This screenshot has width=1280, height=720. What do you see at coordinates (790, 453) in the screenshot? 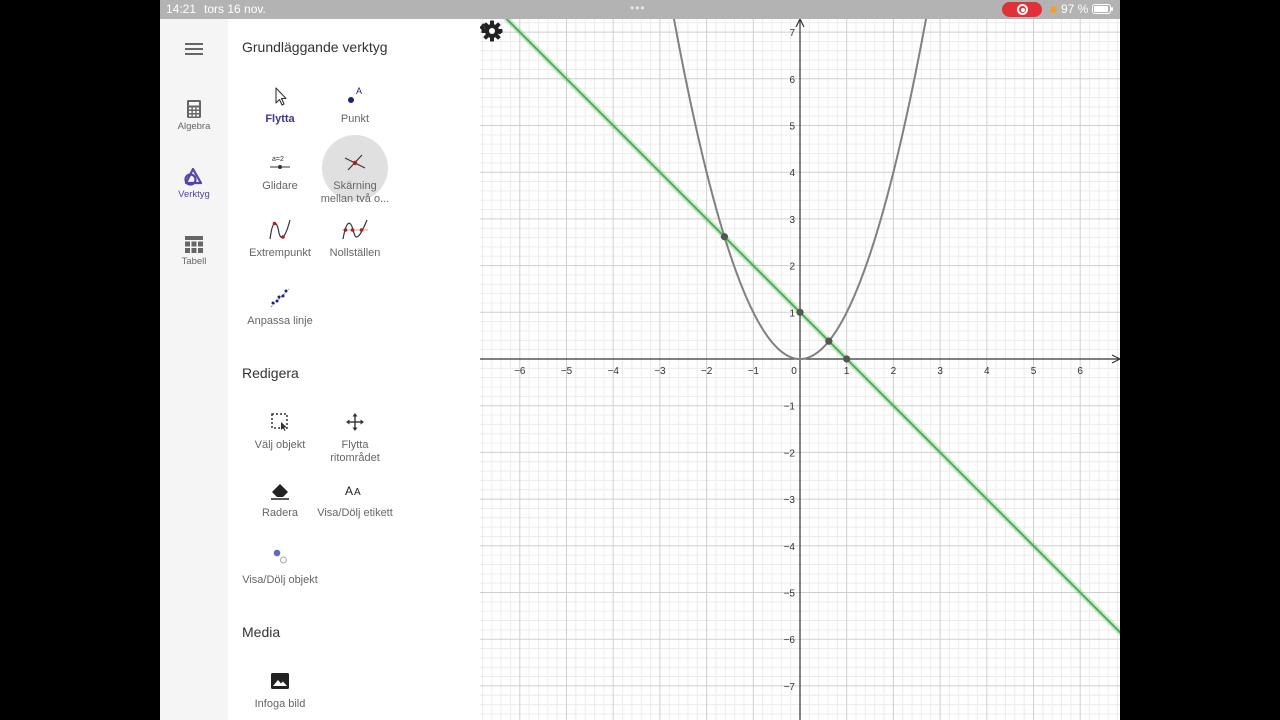
I see `y-tick-label: −2` at bounding box center [790, 453].